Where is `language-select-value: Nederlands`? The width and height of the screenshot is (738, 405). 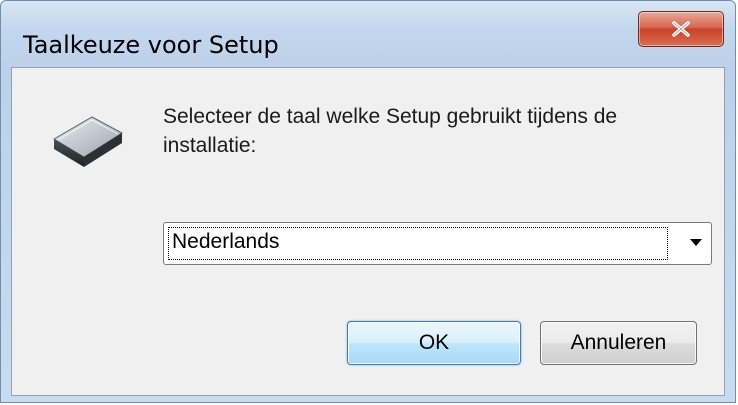 language-select-value: Nederlands is located at coordinates (226, 241).